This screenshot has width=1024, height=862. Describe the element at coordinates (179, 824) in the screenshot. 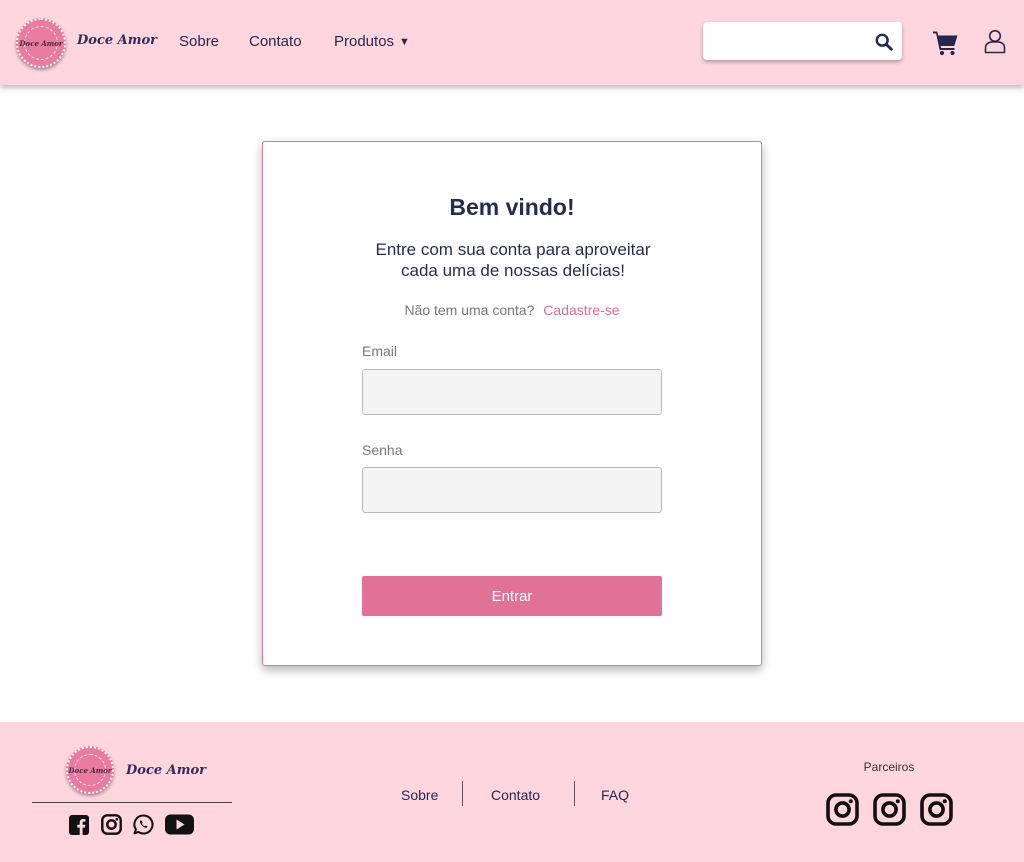

I see `youtube-icon` at that location.